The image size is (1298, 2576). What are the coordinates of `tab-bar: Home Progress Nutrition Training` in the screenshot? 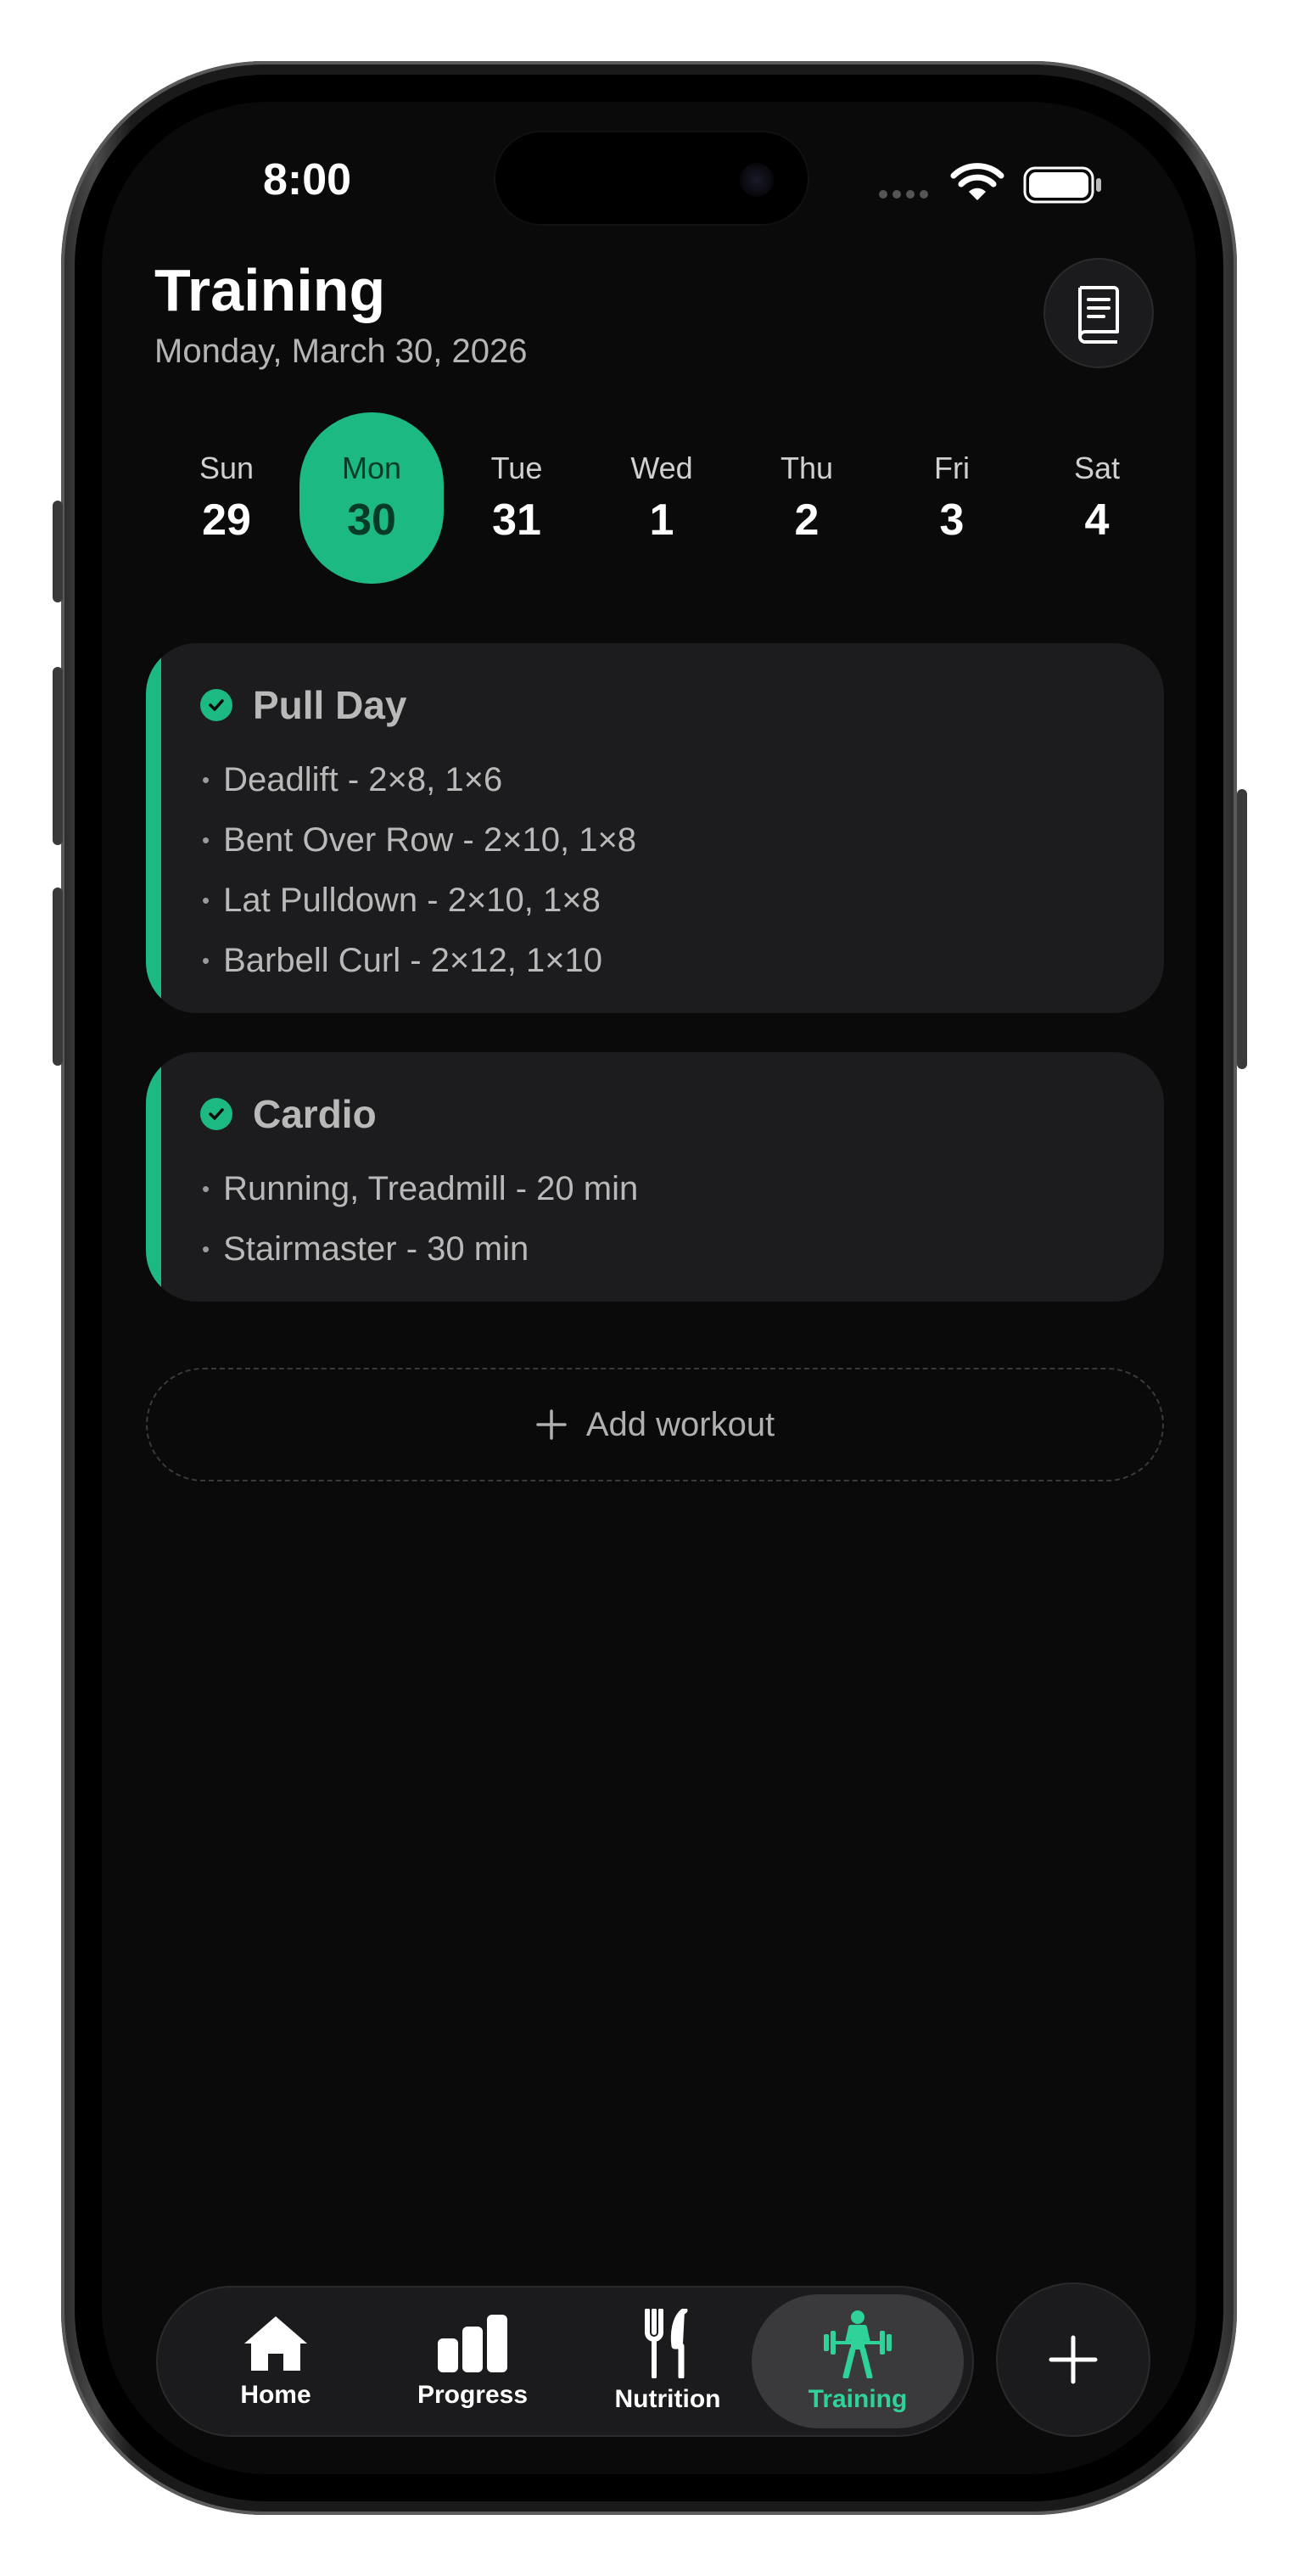 It's located at (565, 2361).